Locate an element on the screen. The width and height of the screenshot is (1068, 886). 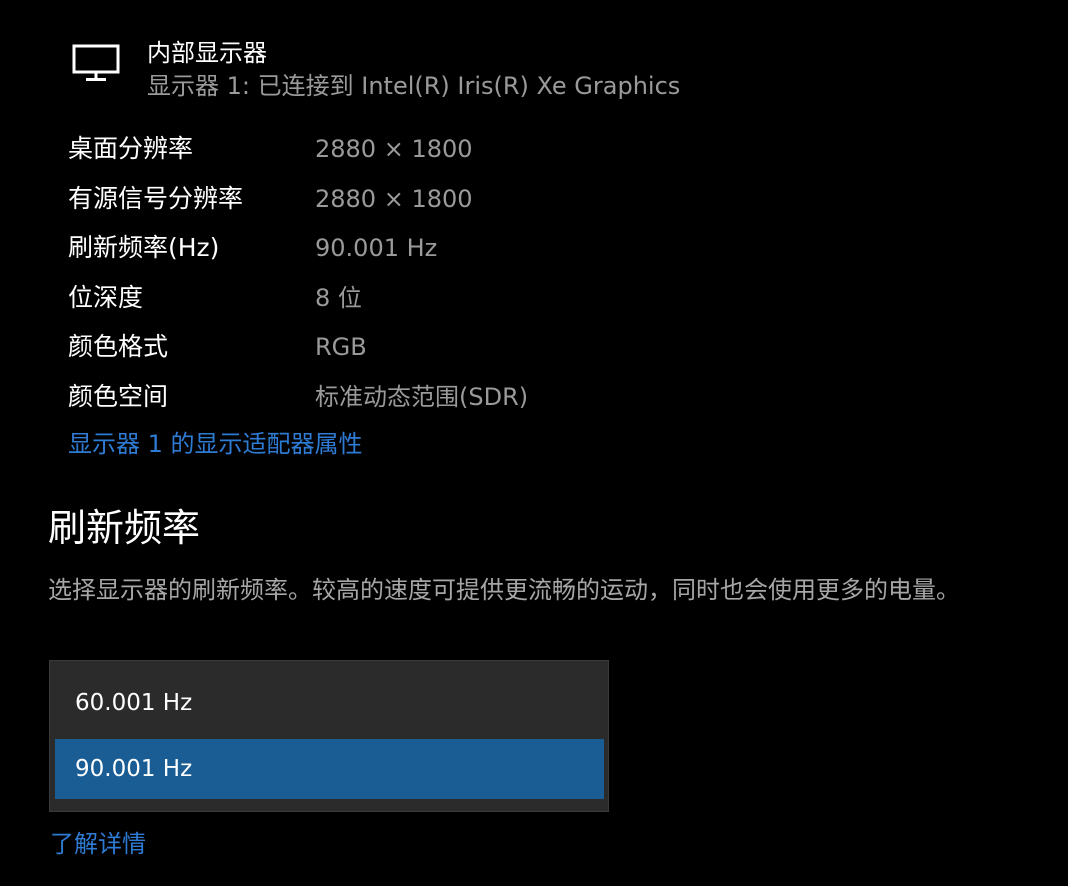
info-label: 有源信号分辨率 is located at coordinates (156, 198).